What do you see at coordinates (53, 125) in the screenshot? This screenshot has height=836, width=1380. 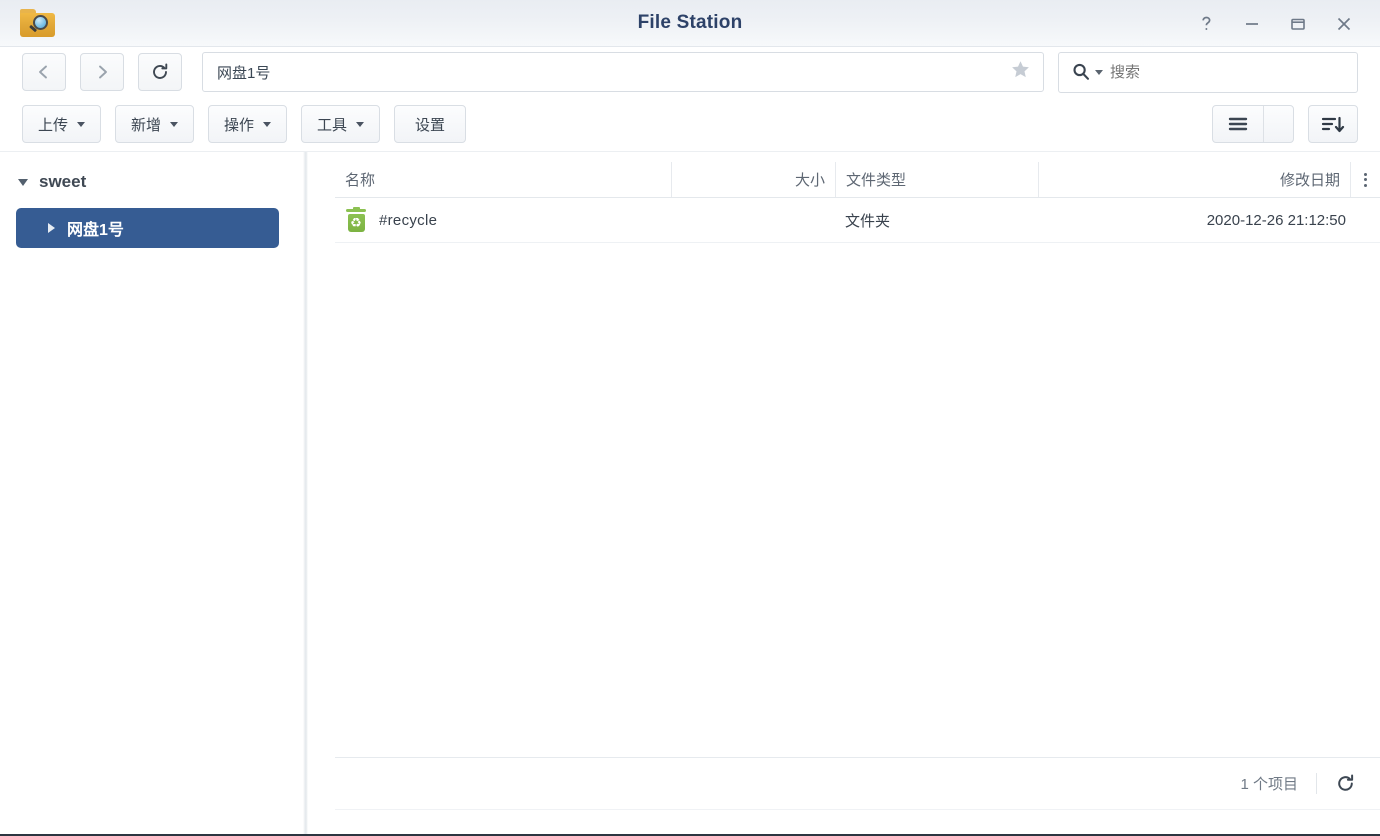 I see `upload-button-label: 上传` at bounding box center [53, 125].